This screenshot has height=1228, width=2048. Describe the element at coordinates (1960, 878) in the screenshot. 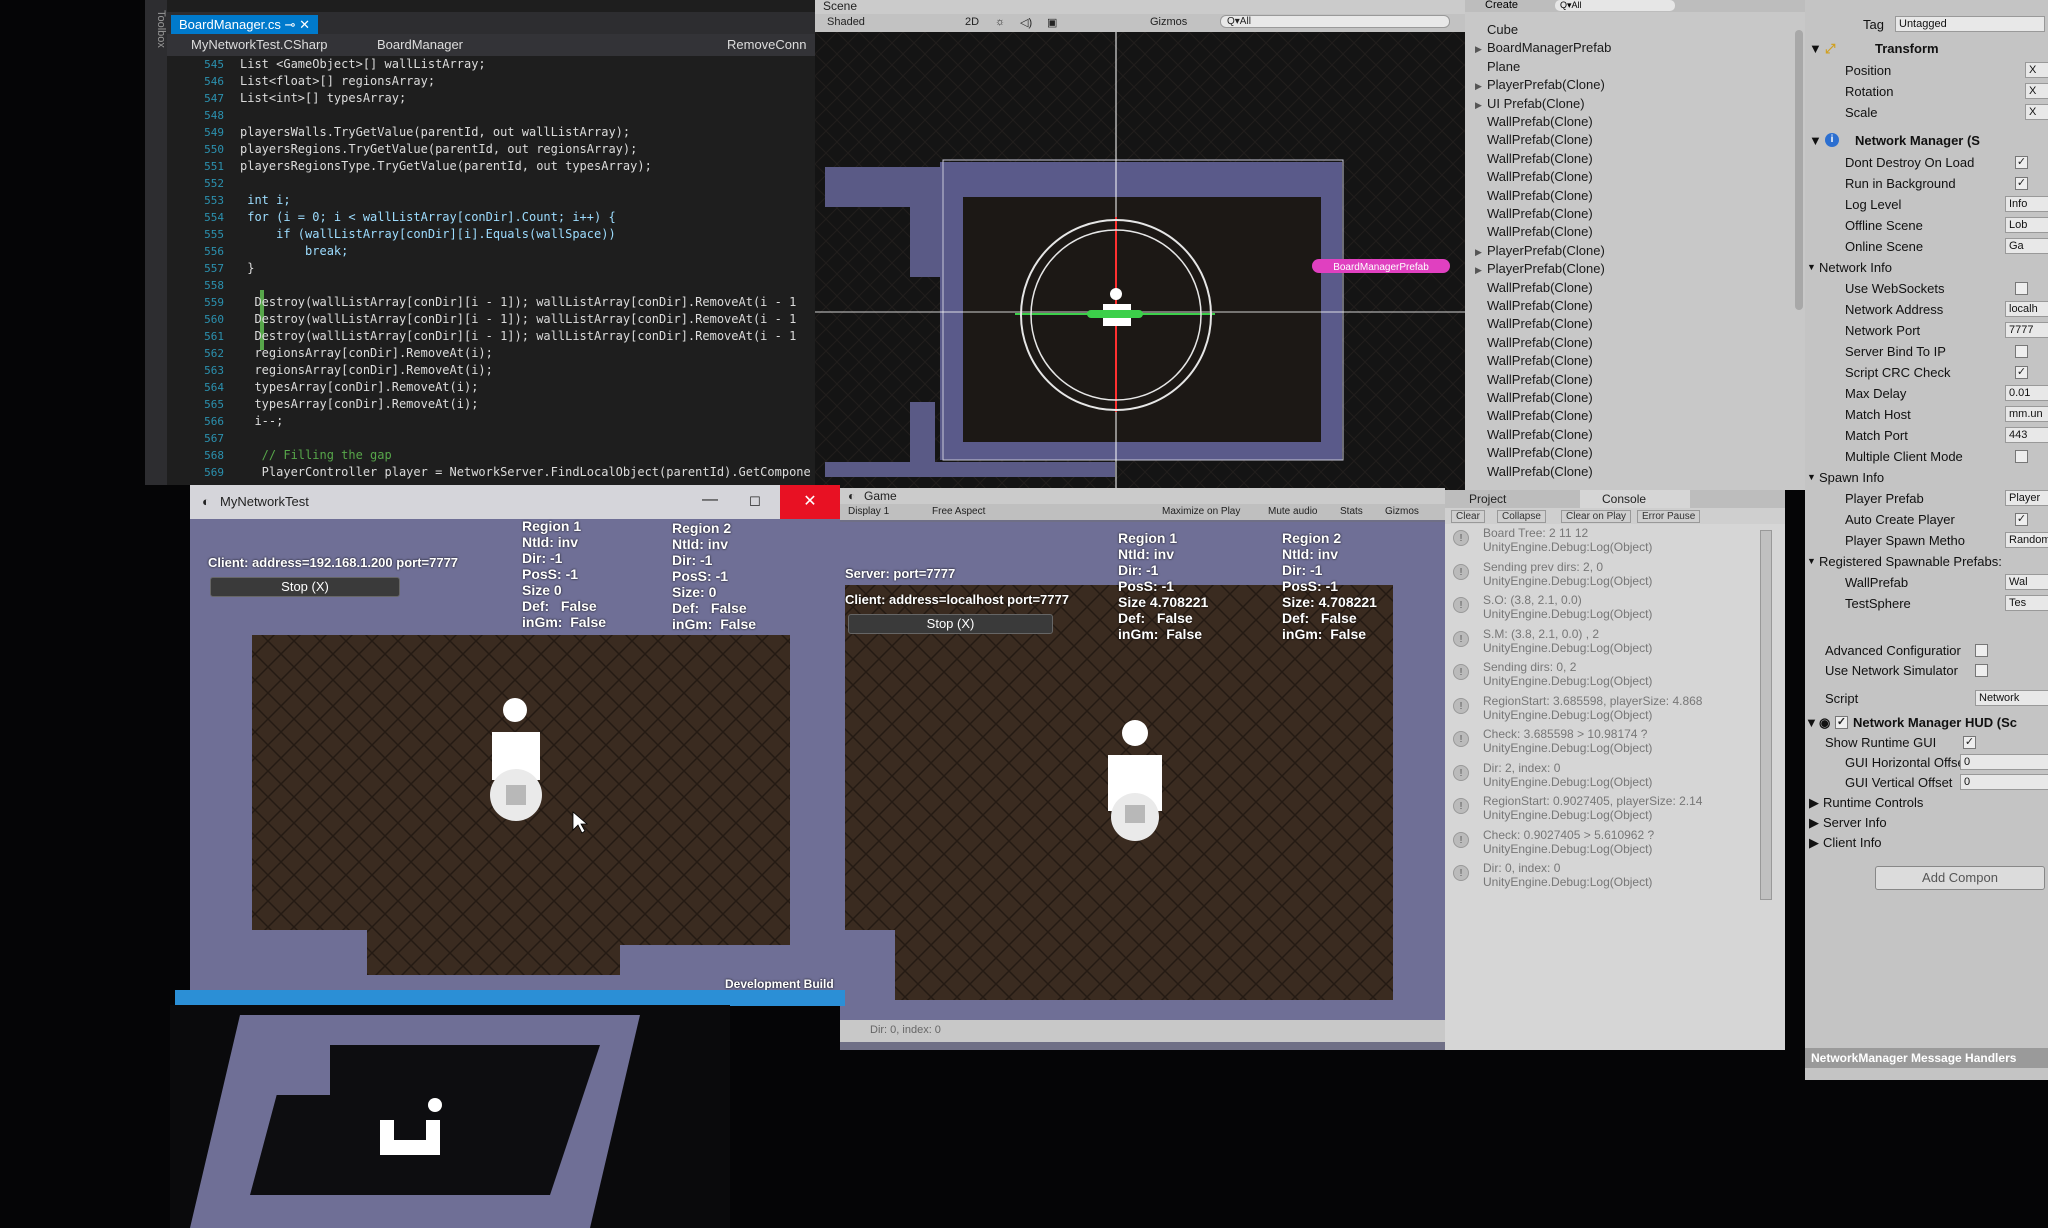

I see `add-component-button: Add Compon` at that location.